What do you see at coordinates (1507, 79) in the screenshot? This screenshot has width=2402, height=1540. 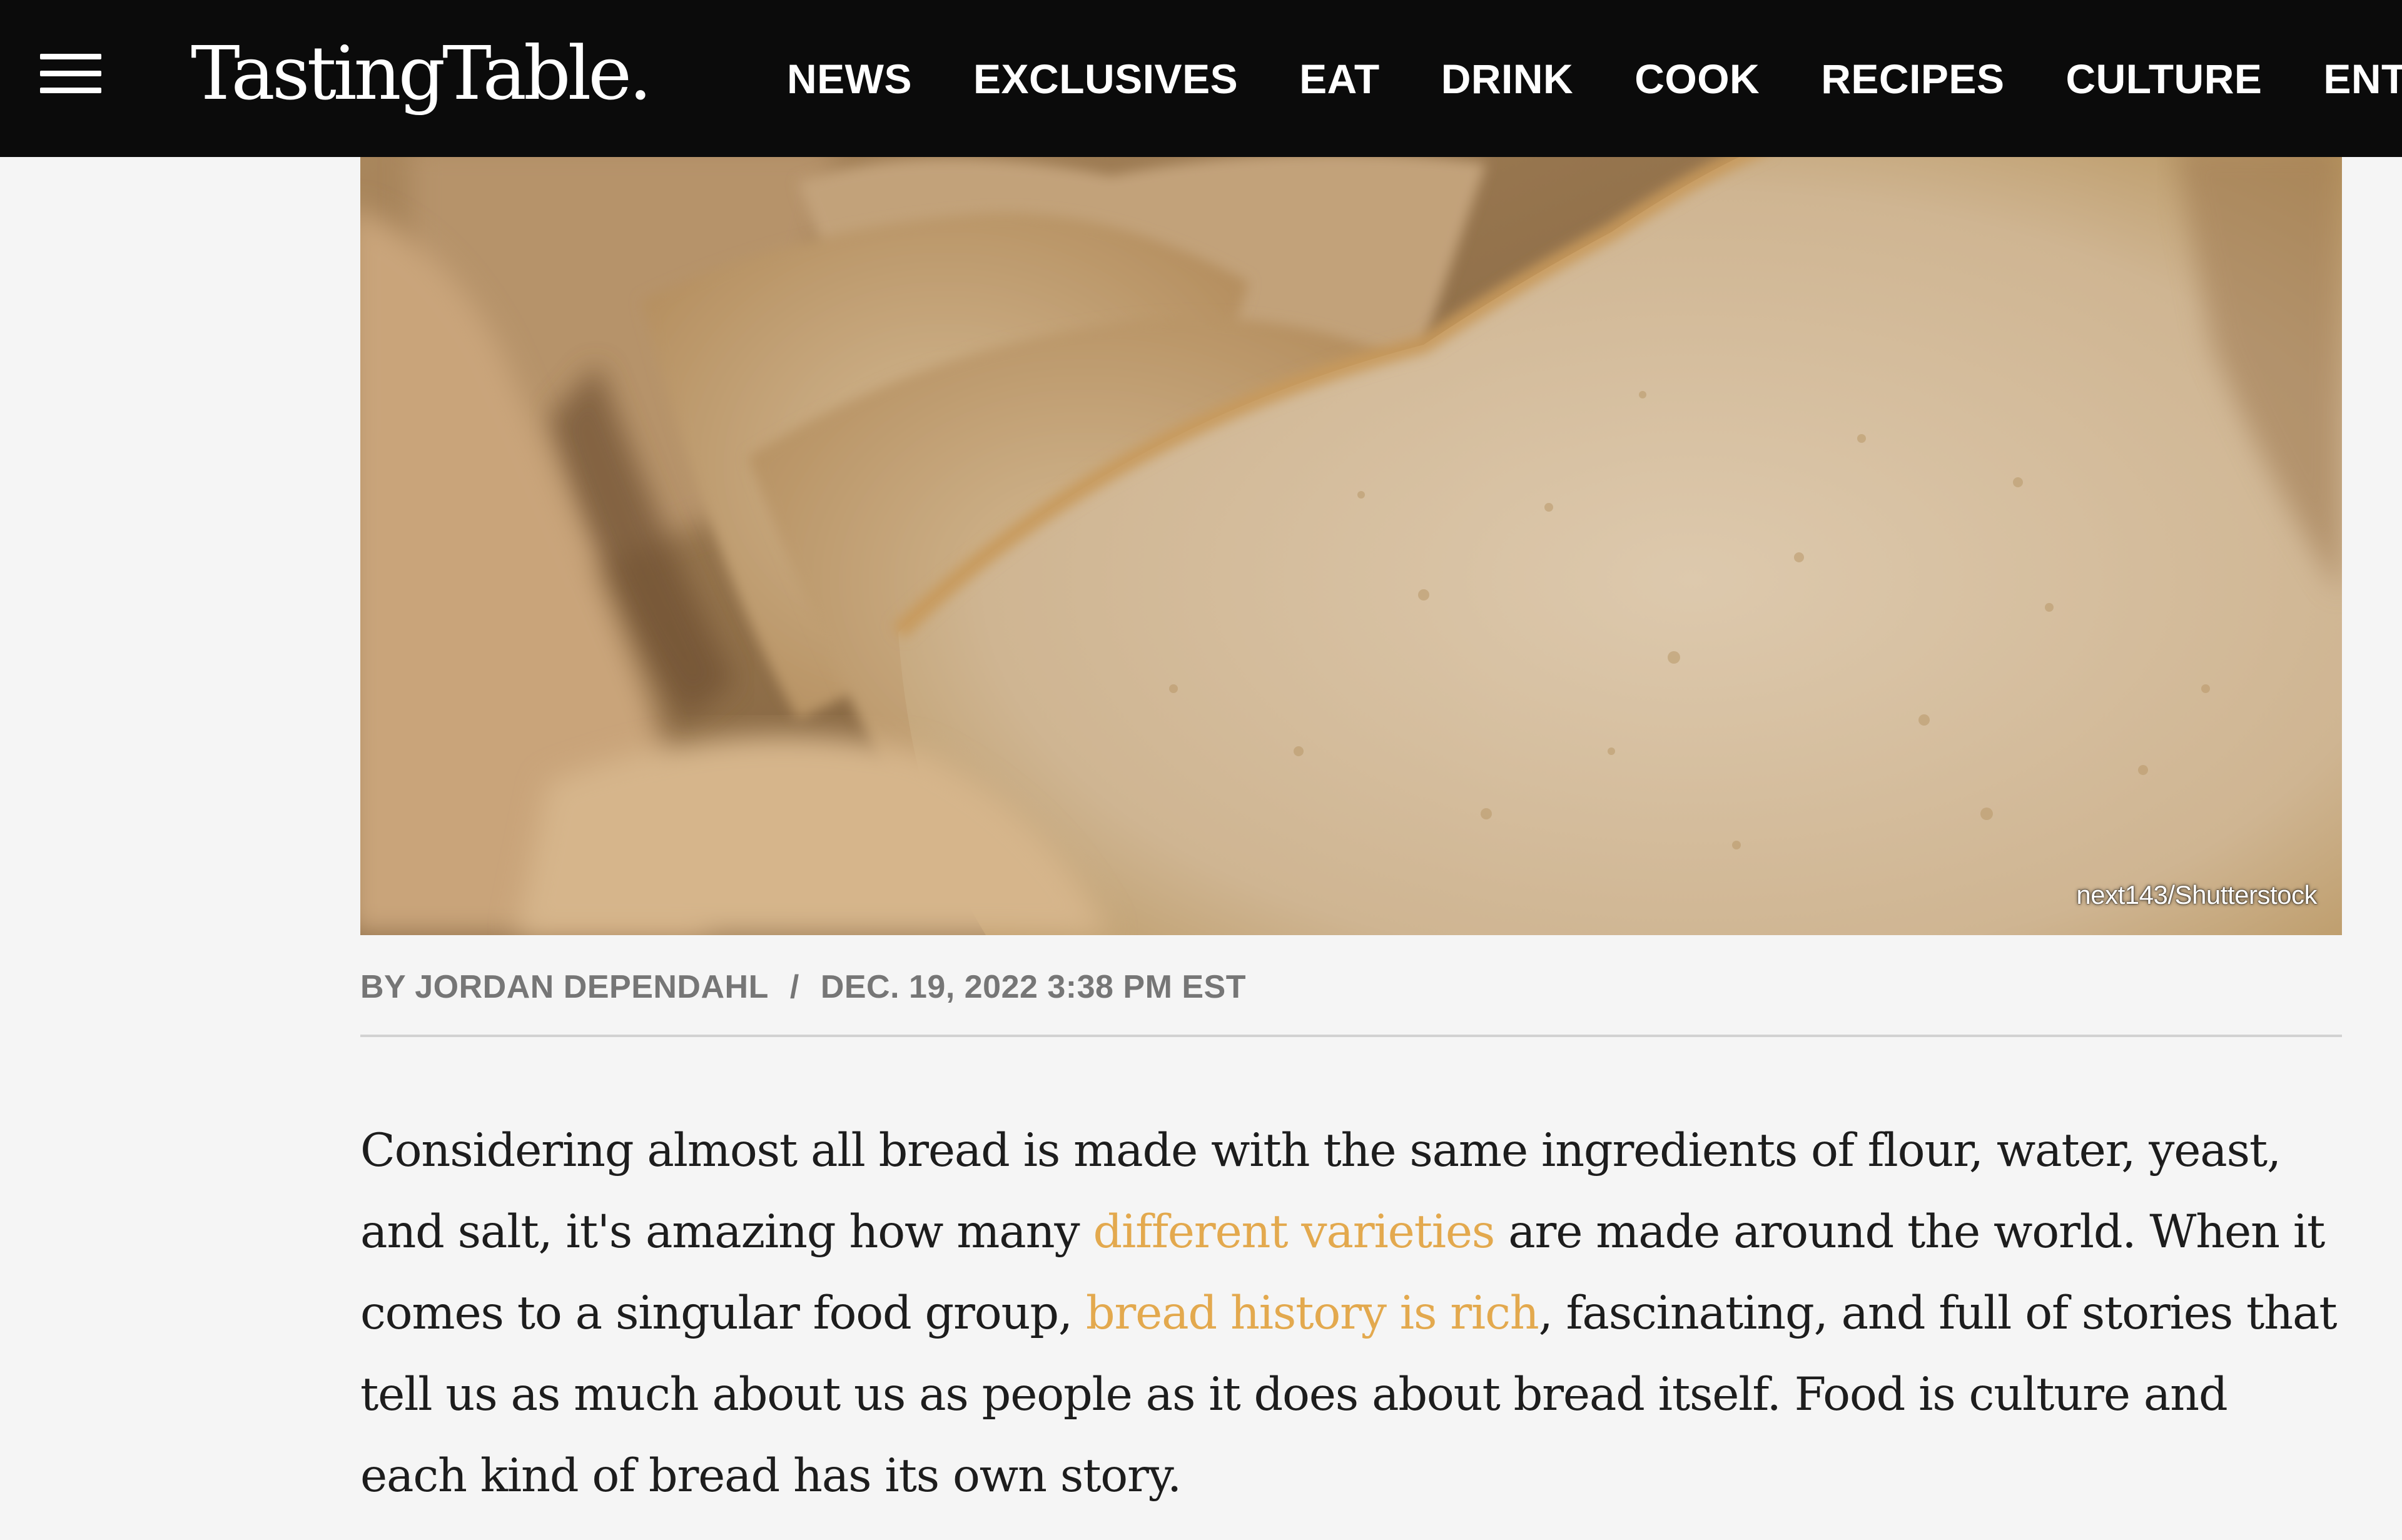 I see `nav-item-drink: DRINK` at bounding box center [1507, 79].